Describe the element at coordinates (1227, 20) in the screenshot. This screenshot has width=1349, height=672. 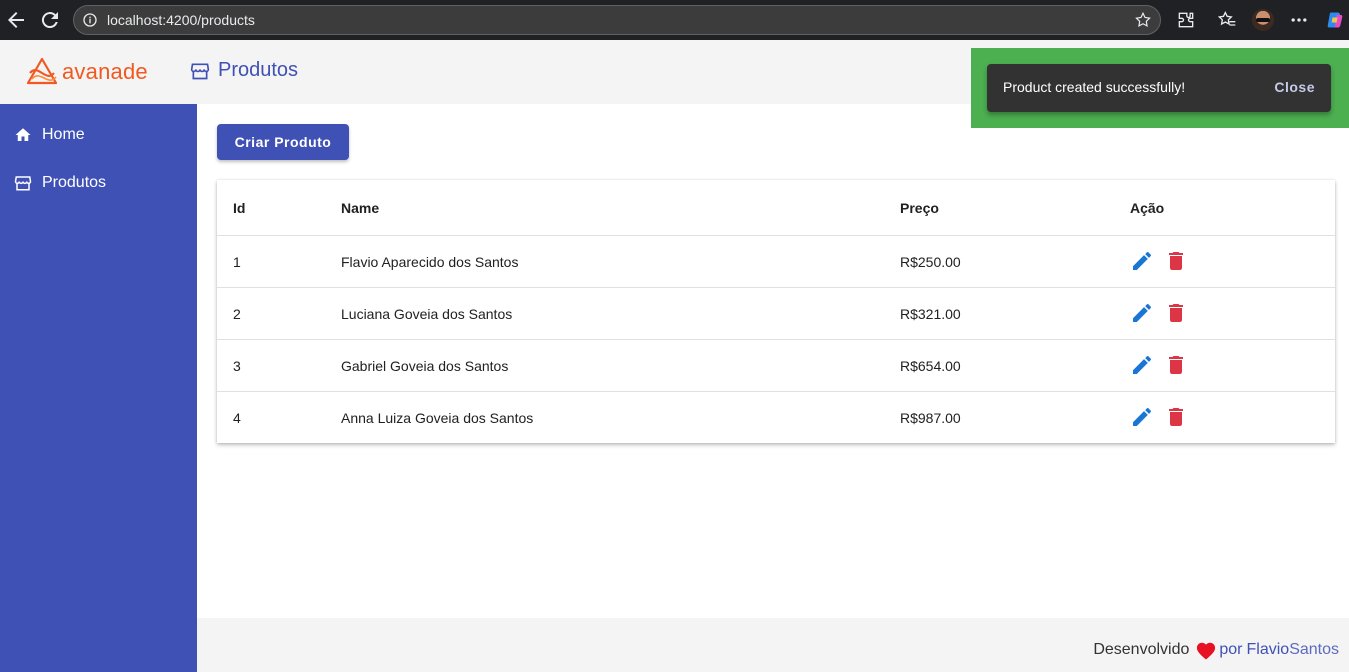
I see `favorites-icon` at that location.